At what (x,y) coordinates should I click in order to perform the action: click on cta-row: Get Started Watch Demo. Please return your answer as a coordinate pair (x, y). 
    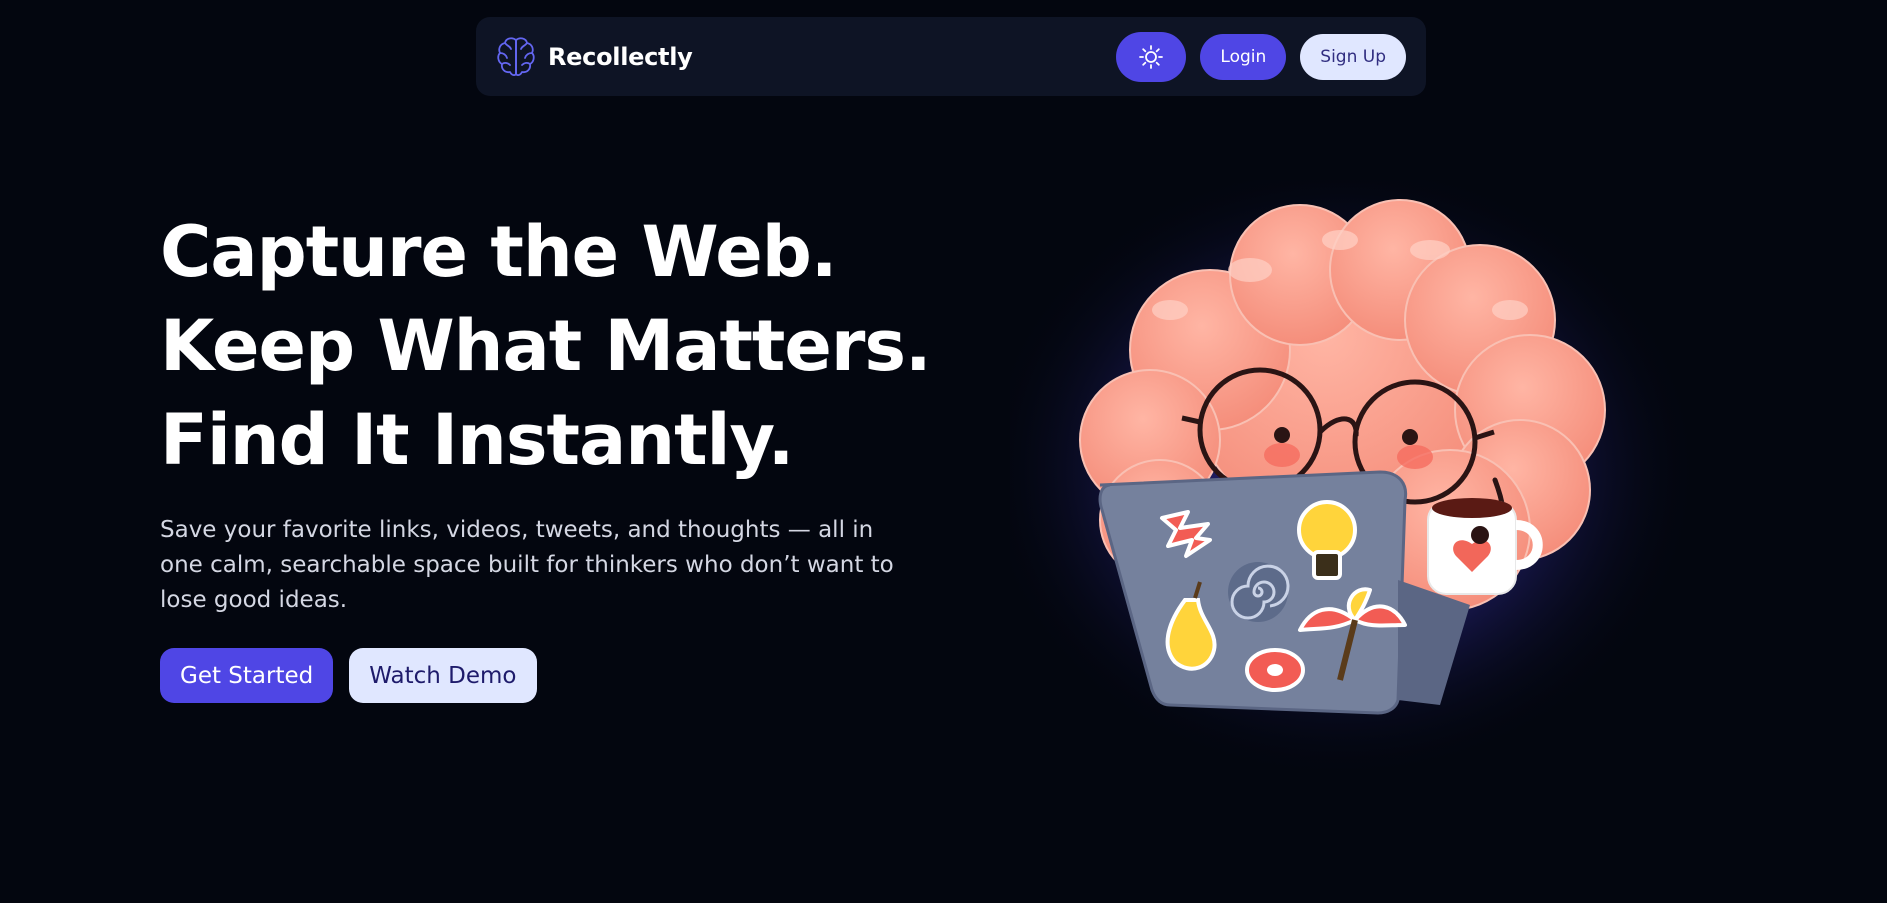
    Looking at the image, I should click on (540, 675).